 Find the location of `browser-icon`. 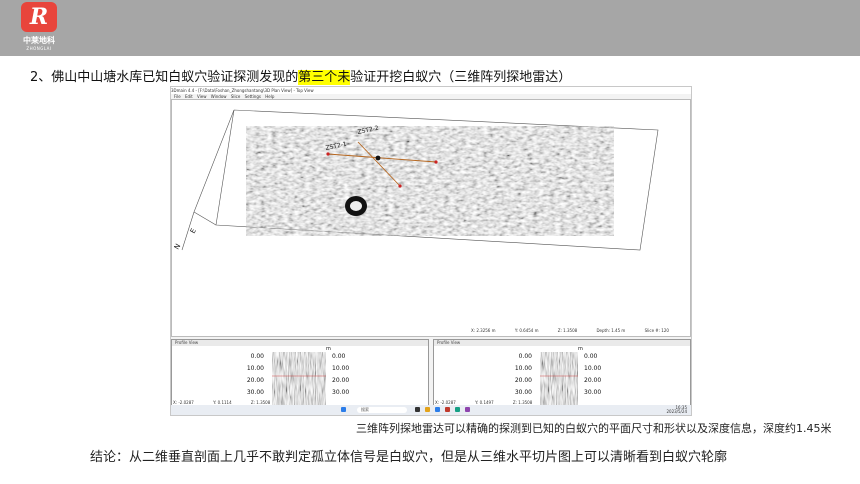

browser-icon is located at coordinates (437, 409).